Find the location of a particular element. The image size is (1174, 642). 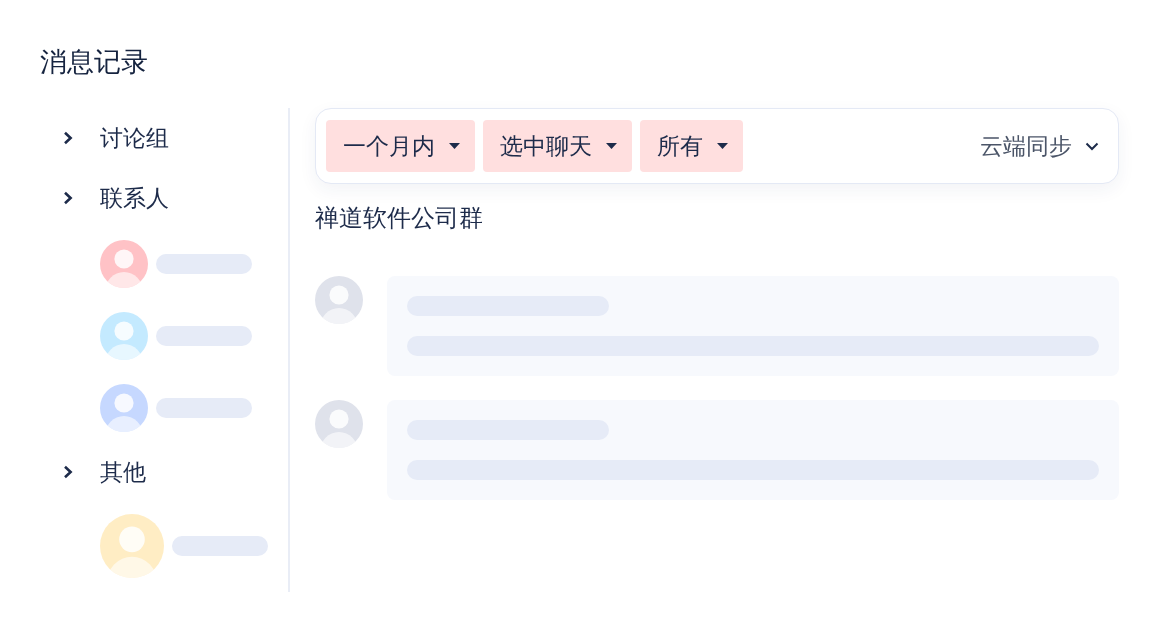

filter-dropdown: 选中聊天 is located at coordinates (557, 146).